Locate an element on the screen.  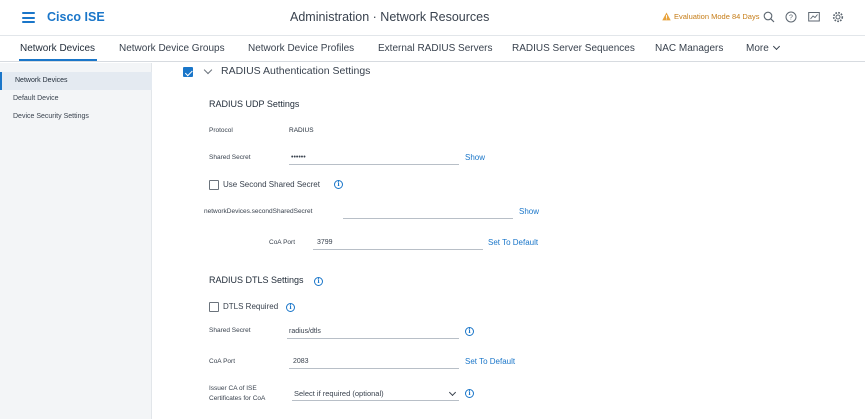
dashboard-icon is located at coordinates (814, 17).